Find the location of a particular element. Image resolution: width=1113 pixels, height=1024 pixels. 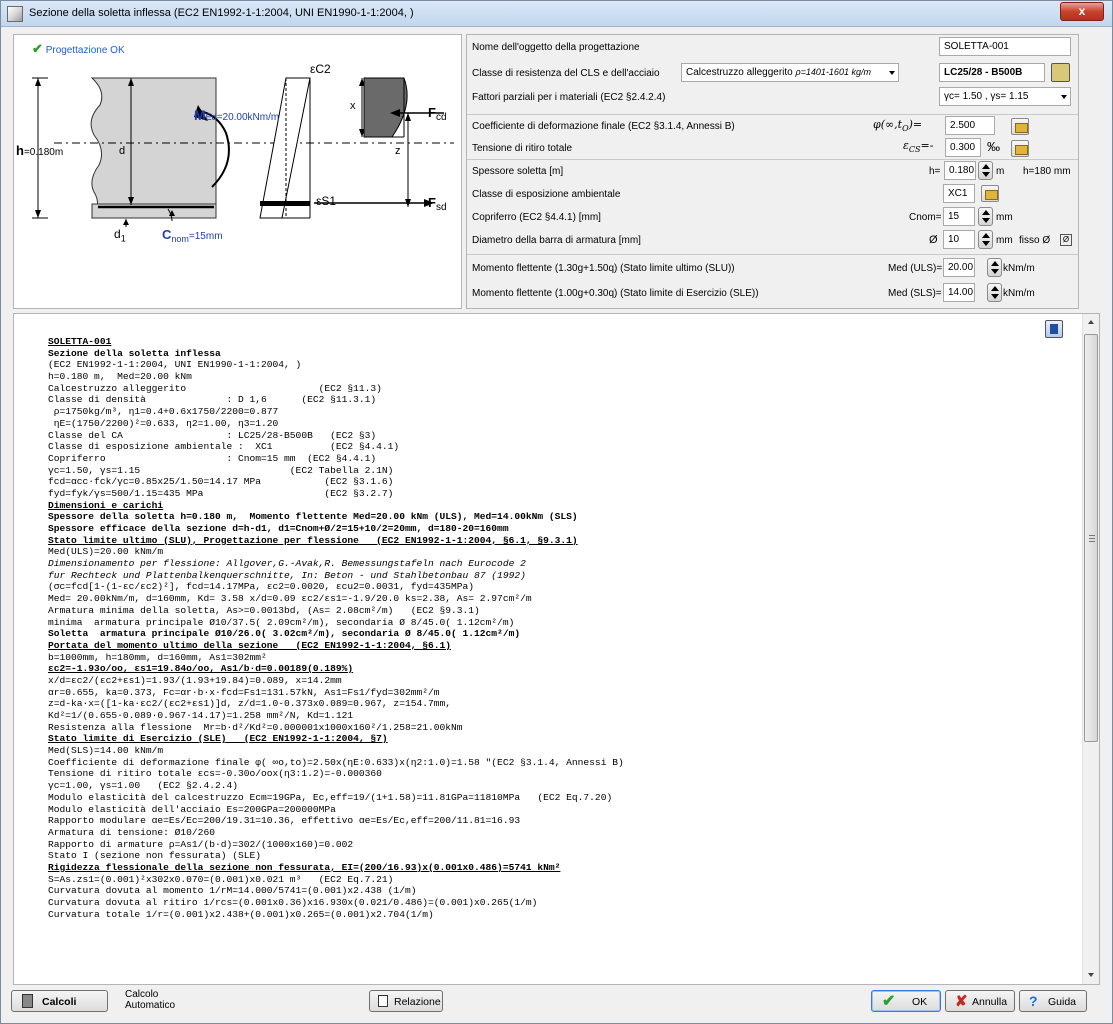

cover-spinner is located at coordinates (985, 216).